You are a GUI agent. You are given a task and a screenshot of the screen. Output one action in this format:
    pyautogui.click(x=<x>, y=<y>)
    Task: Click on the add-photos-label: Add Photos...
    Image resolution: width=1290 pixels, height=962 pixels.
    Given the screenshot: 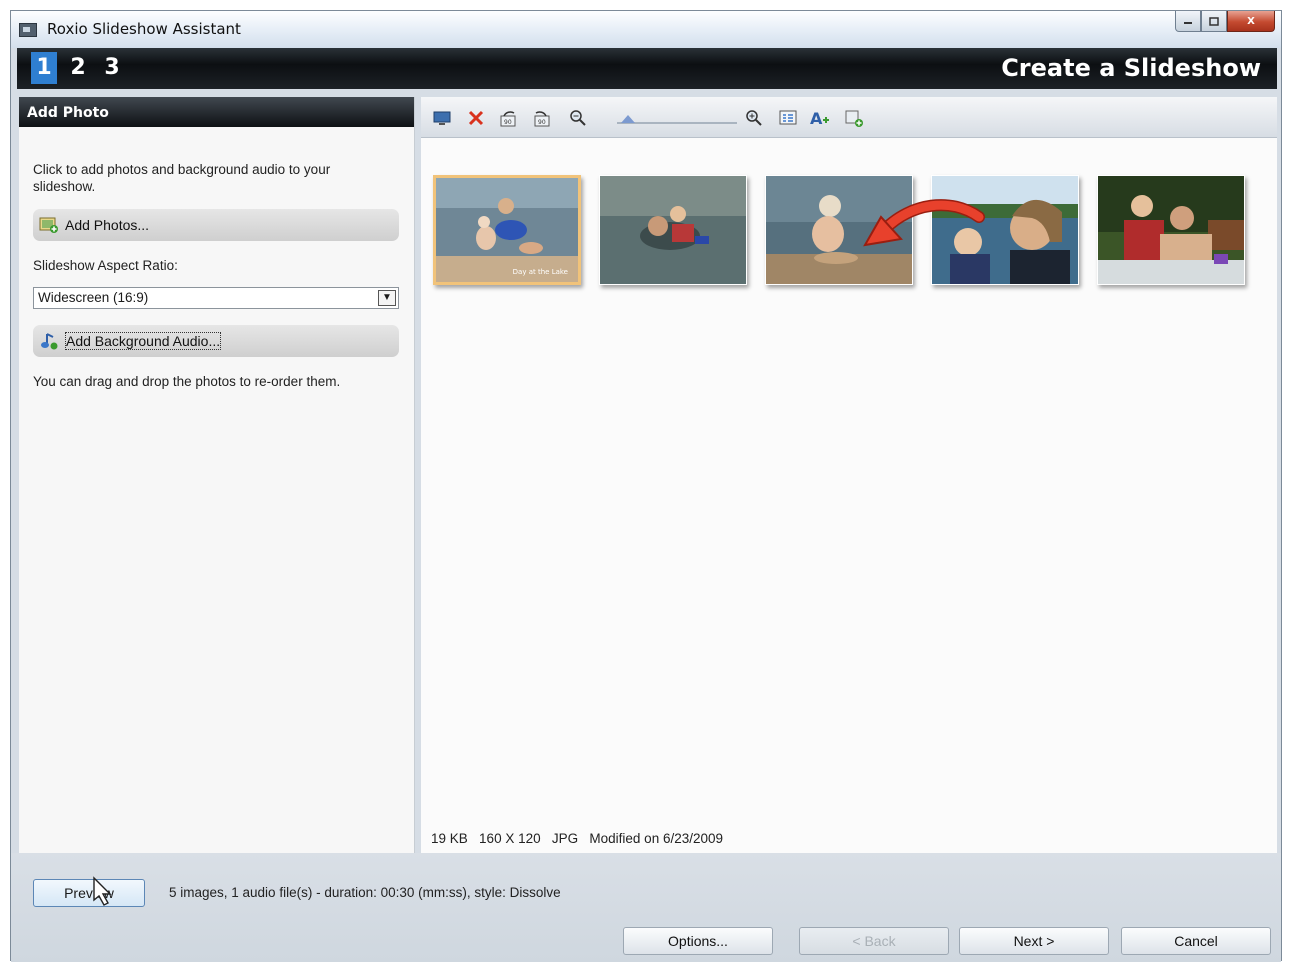 What is the action you would take?
    pyautogui.click(x=107, y=225)
    